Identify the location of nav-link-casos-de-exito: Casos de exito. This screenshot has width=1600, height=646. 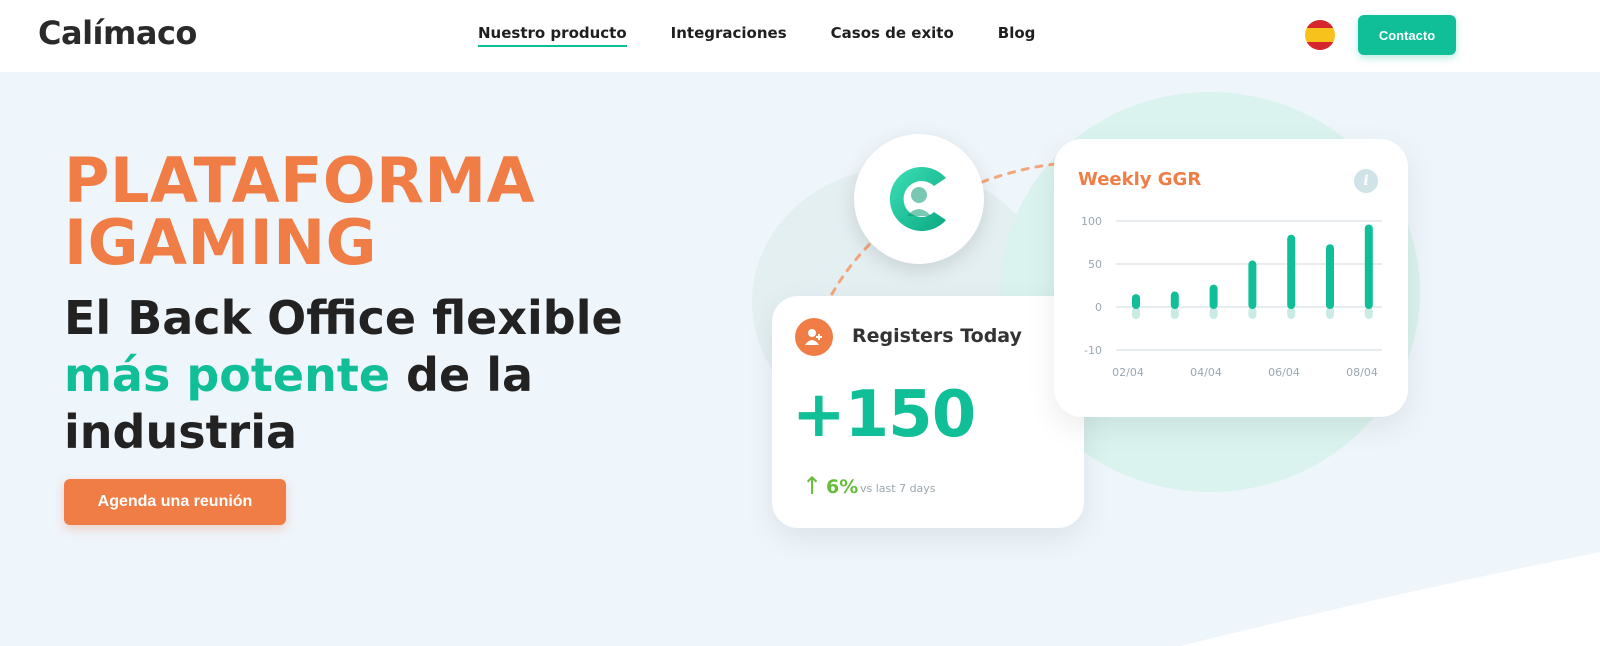
(892, 35).